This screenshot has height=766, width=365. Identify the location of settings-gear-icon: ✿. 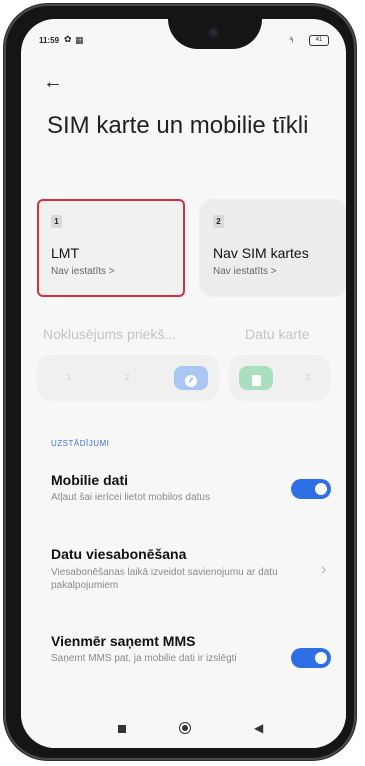
(68, 39).